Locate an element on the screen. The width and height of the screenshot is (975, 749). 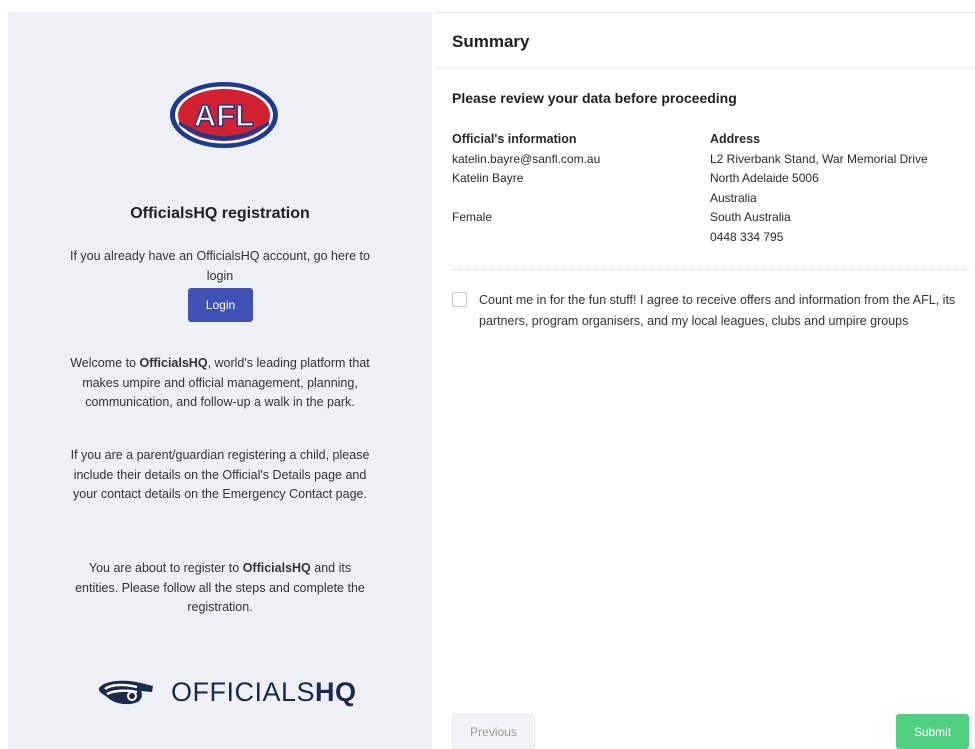
afl-logo: AFL is located at coordinates (224, 115).